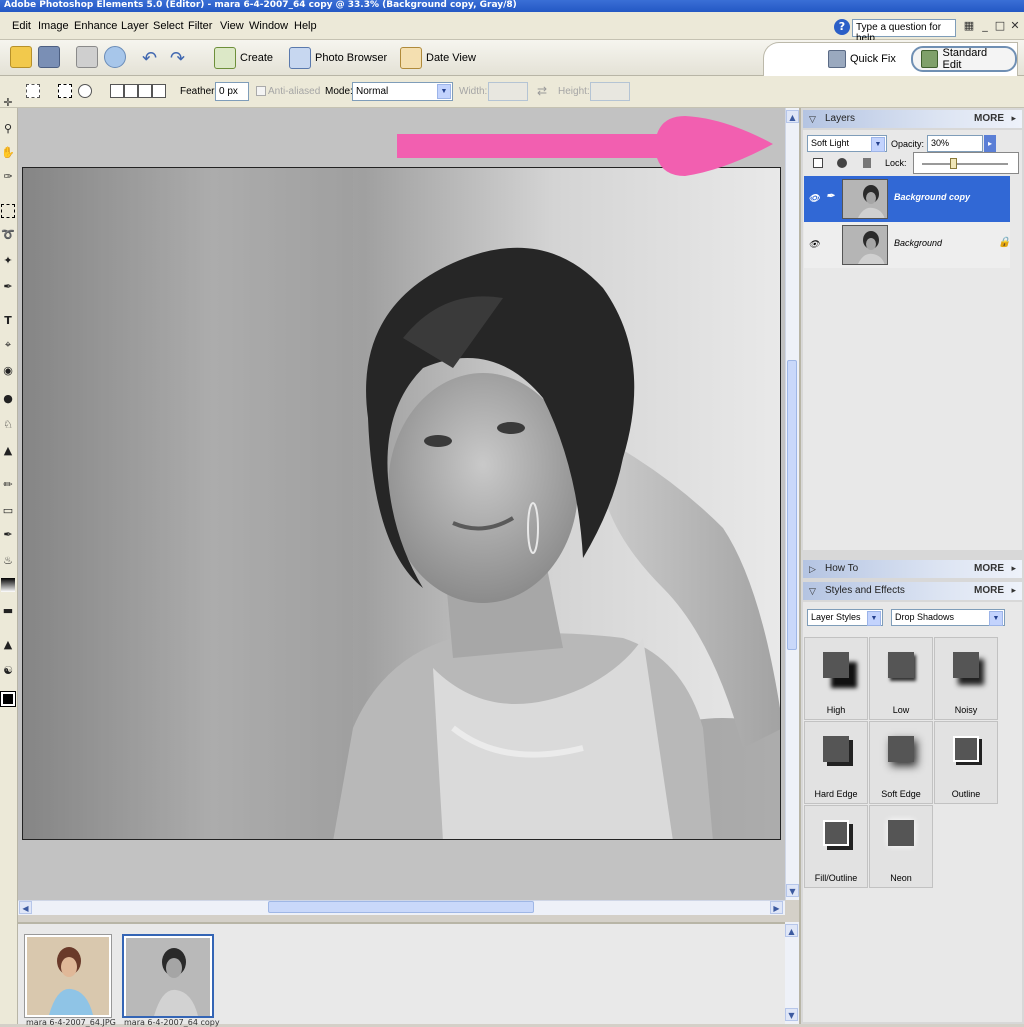  What do you see at coordinates (8, 177) in the screenshot?
I see `eyedropper-tool-icon: ✑` at bounding box center [8, 177].